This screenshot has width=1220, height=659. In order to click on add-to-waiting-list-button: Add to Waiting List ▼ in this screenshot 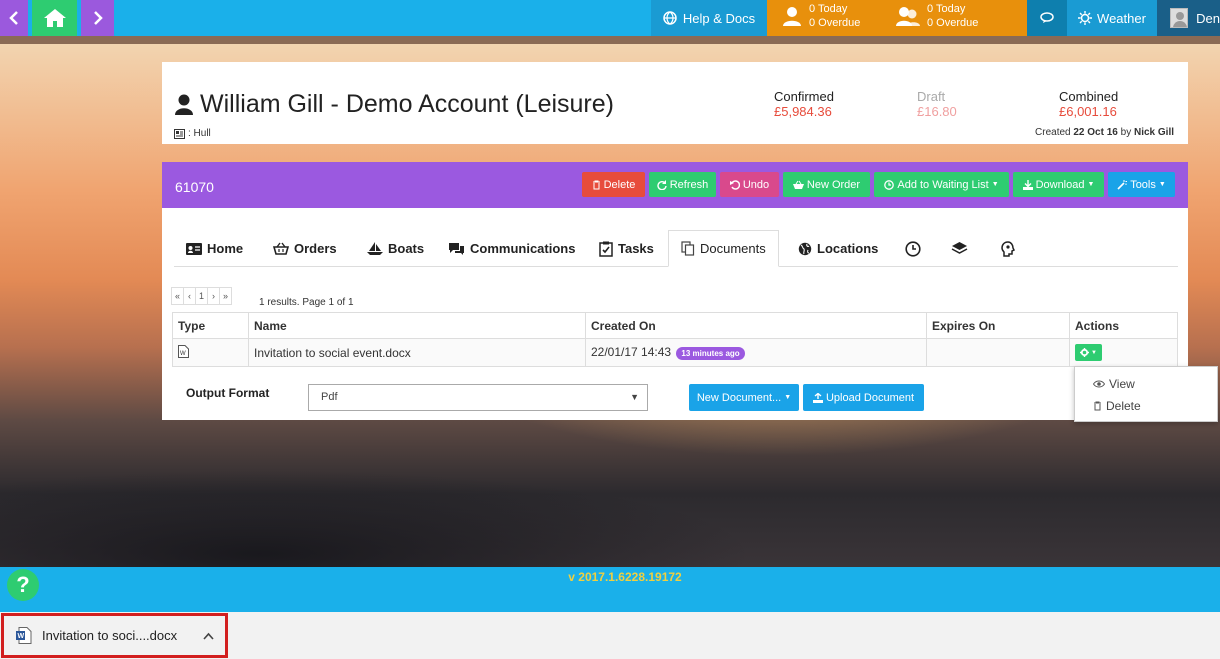, I will do `click(941, 184)`.